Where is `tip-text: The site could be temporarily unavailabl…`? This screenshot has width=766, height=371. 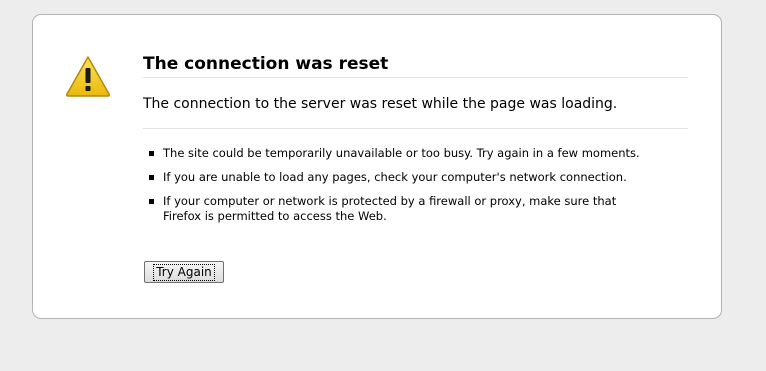
tip-text: The site could be temporarily unavailabl… is located at coordinates (401, 153).